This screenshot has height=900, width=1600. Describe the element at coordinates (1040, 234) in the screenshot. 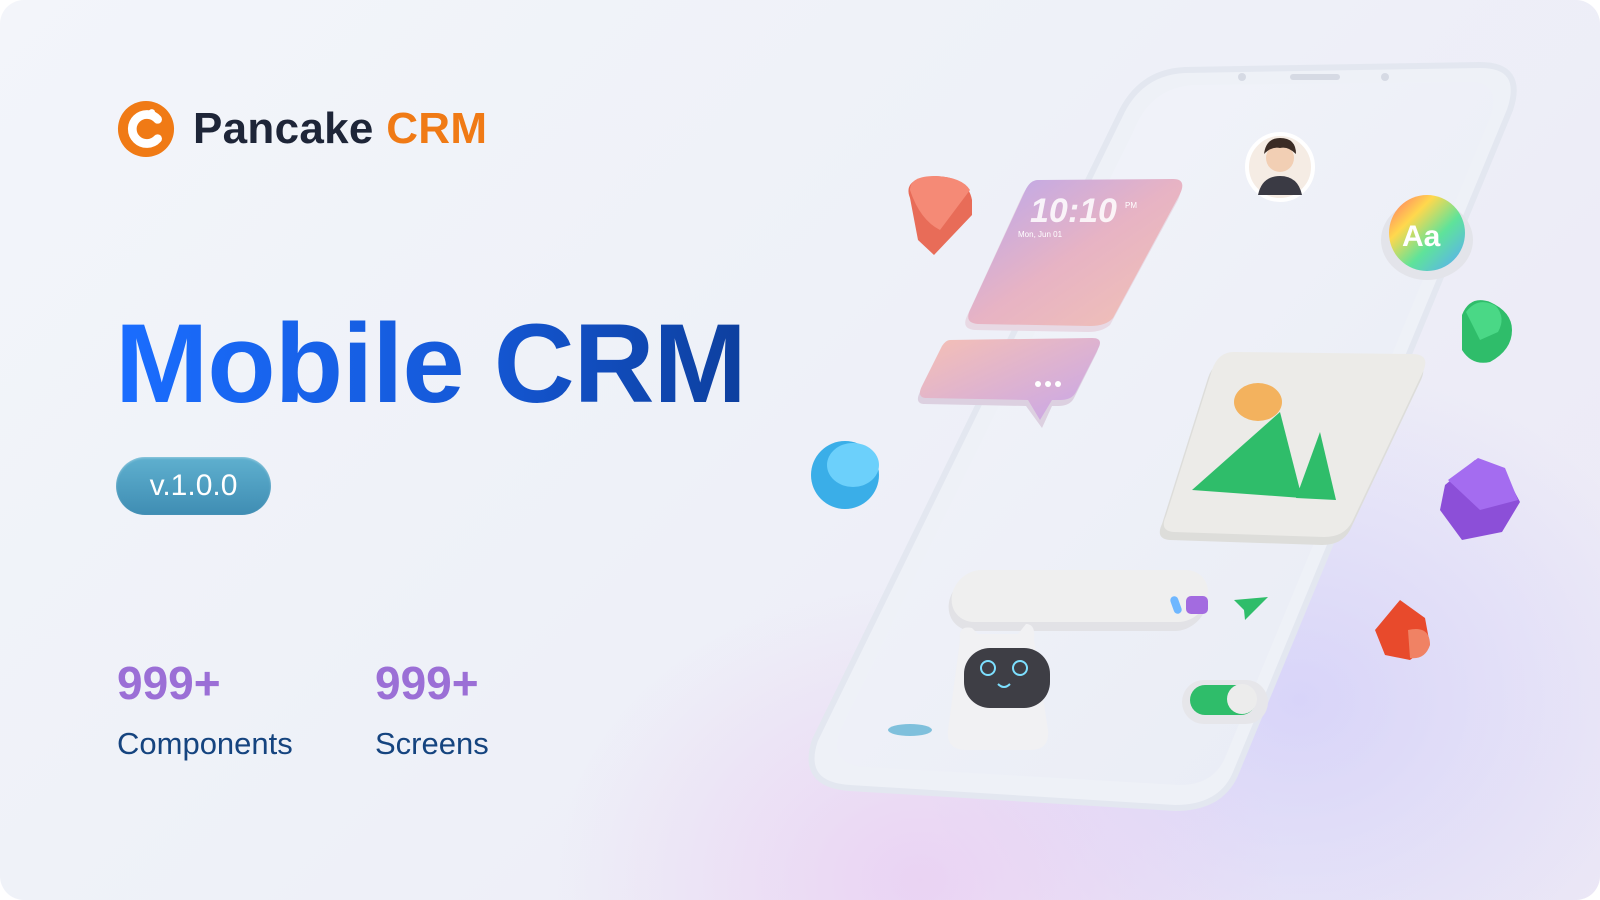

I see `clock-date: Mon, Jun 01` at that location.